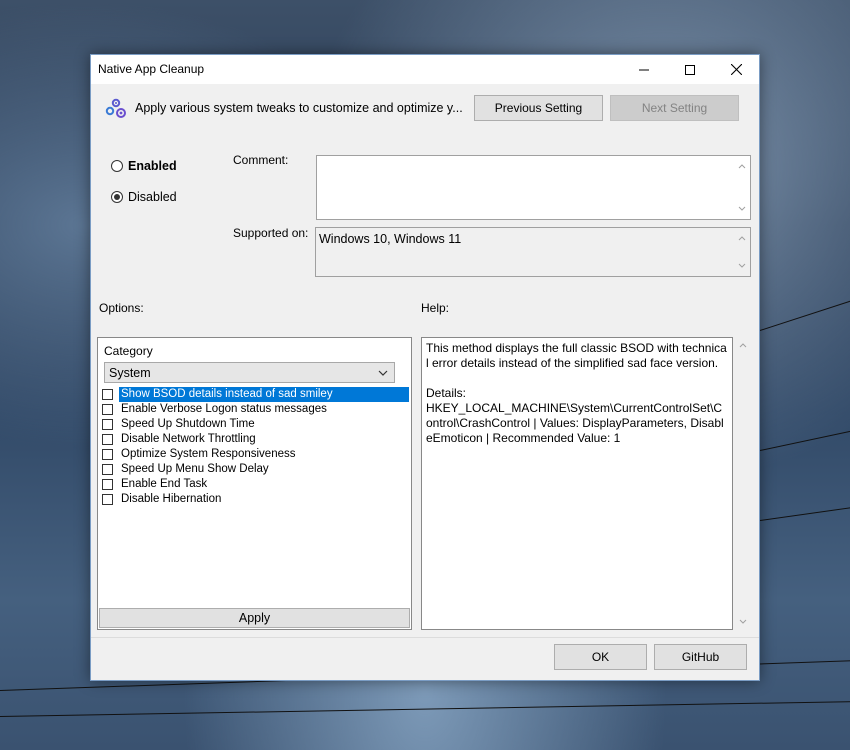 This screenshot has height=750, width=850. What do you see at coordinates (117, 197) in the screenshot?
I see `disabled-radio-button` at bounding box center [117, 197].